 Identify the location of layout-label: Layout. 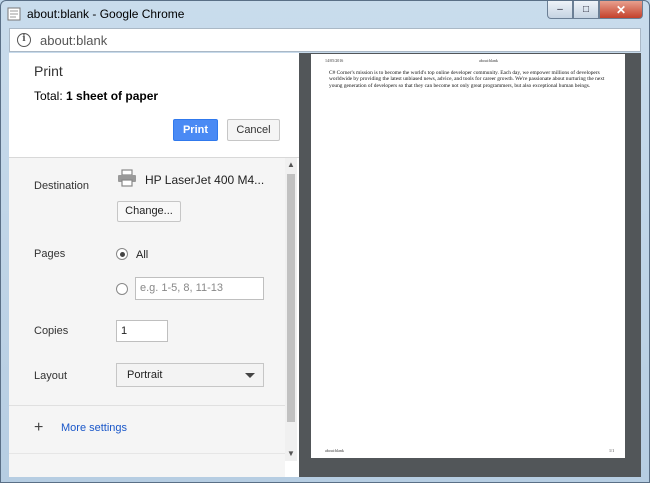
(51, 376).